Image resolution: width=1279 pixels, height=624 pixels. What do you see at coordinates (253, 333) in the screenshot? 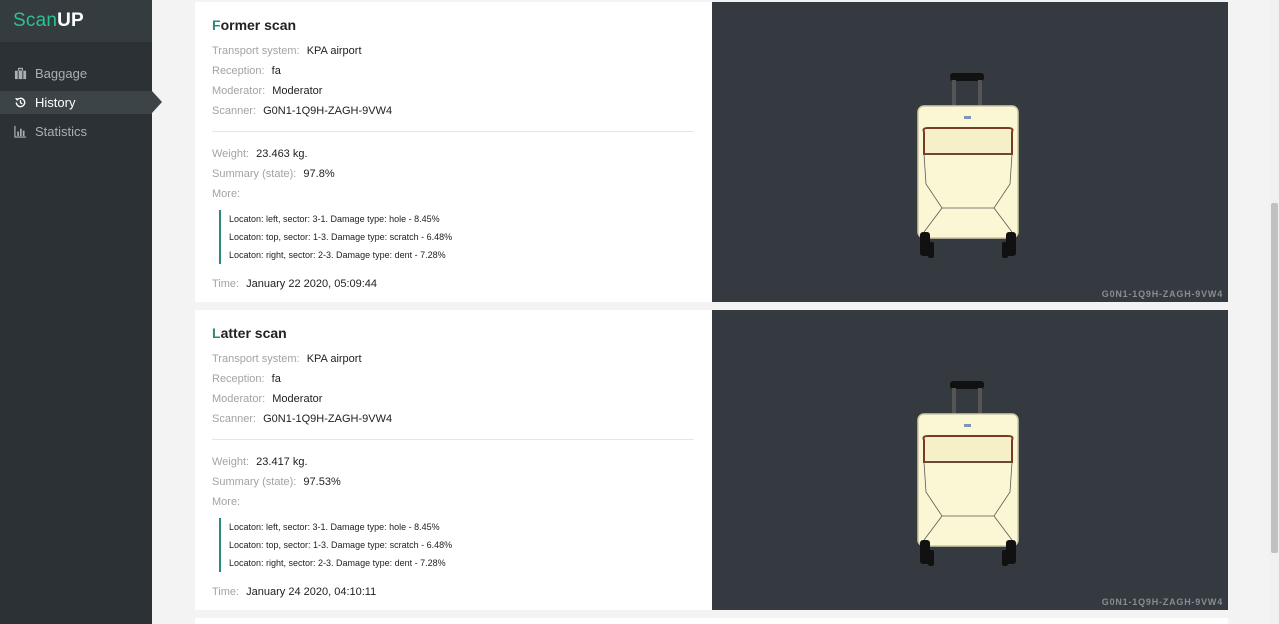
I see `card-title-rest: atter scan` at bounding box center [253, 333].